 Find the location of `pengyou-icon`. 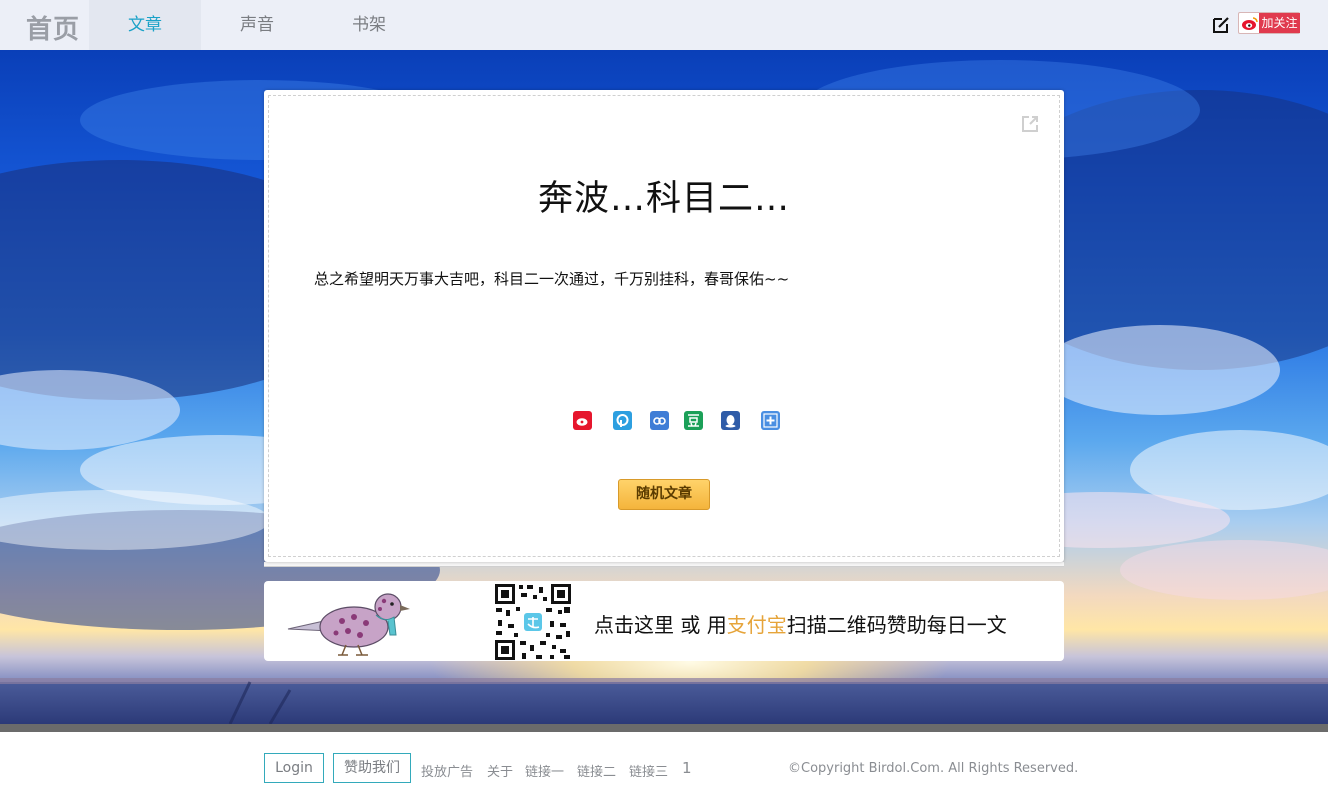

pengyou-icon is located at coordinates (622, 420).